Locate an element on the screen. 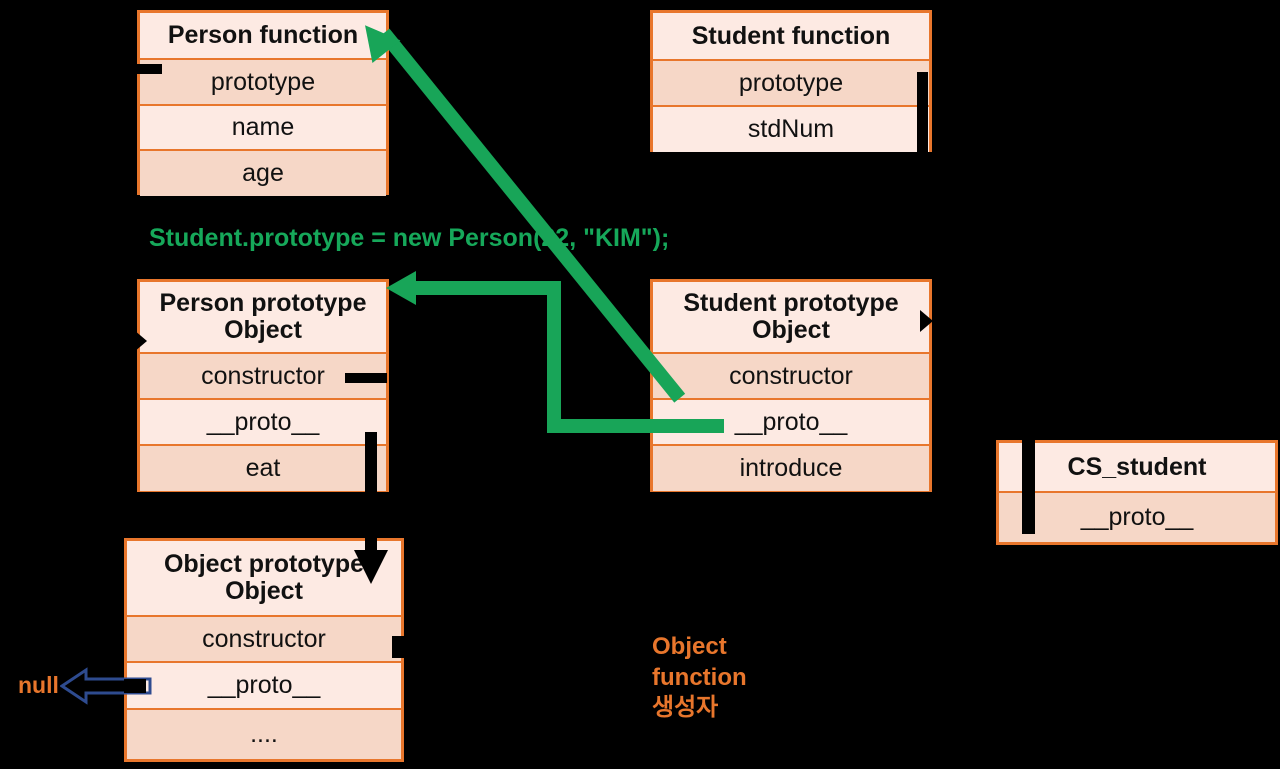 This screenshot has height=769, width=1280. person-function-title: Person function is located at coordinates (263, 36).